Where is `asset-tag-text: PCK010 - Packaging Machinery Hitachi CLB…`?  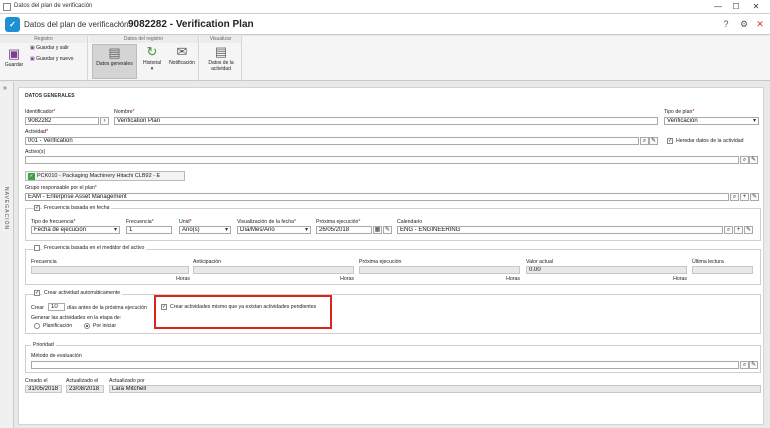 asset-tag-text: PCK010 - Packaging Machinery Hitachi CLB… is located at coordinates (99, 176).